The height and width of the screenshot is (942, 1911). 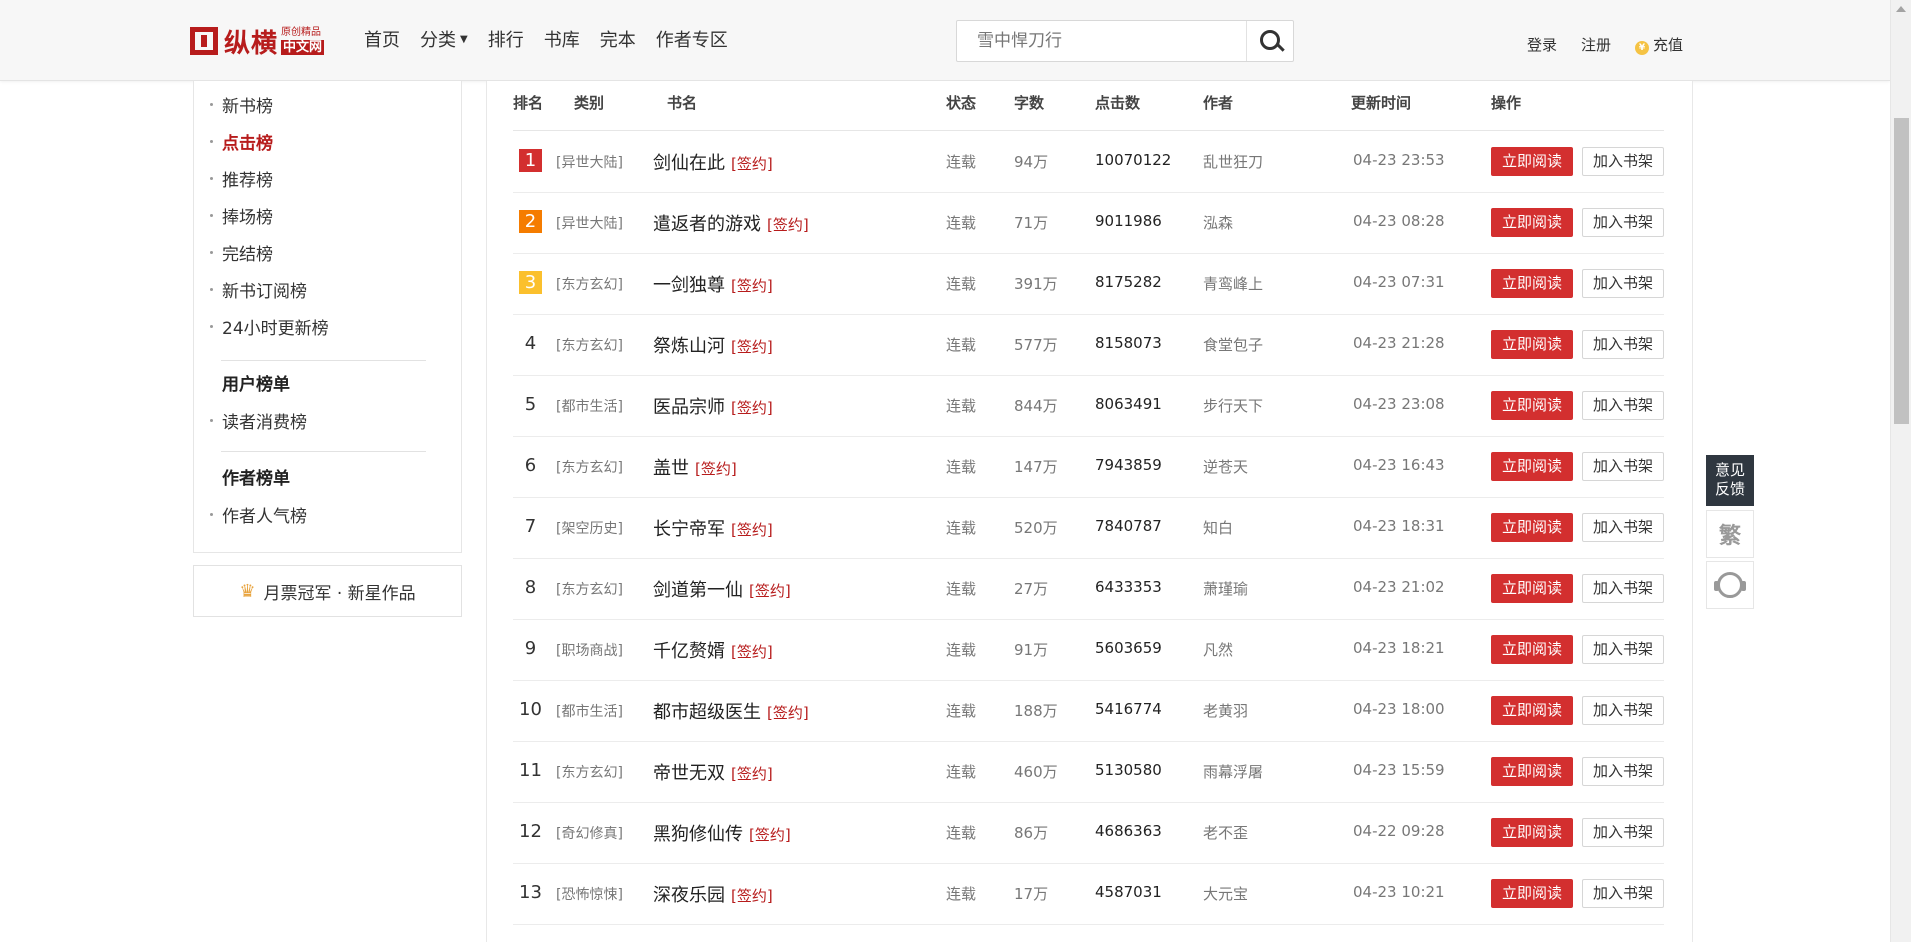 I want to click on book-title: 长宁帝军 [签约], so click(x=713, y=528).